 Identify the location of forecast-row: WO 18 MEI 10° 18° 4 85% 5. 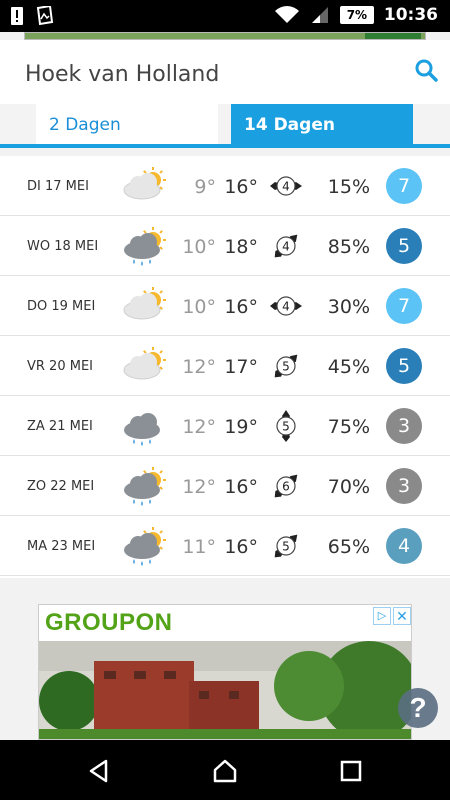
(225, 246).